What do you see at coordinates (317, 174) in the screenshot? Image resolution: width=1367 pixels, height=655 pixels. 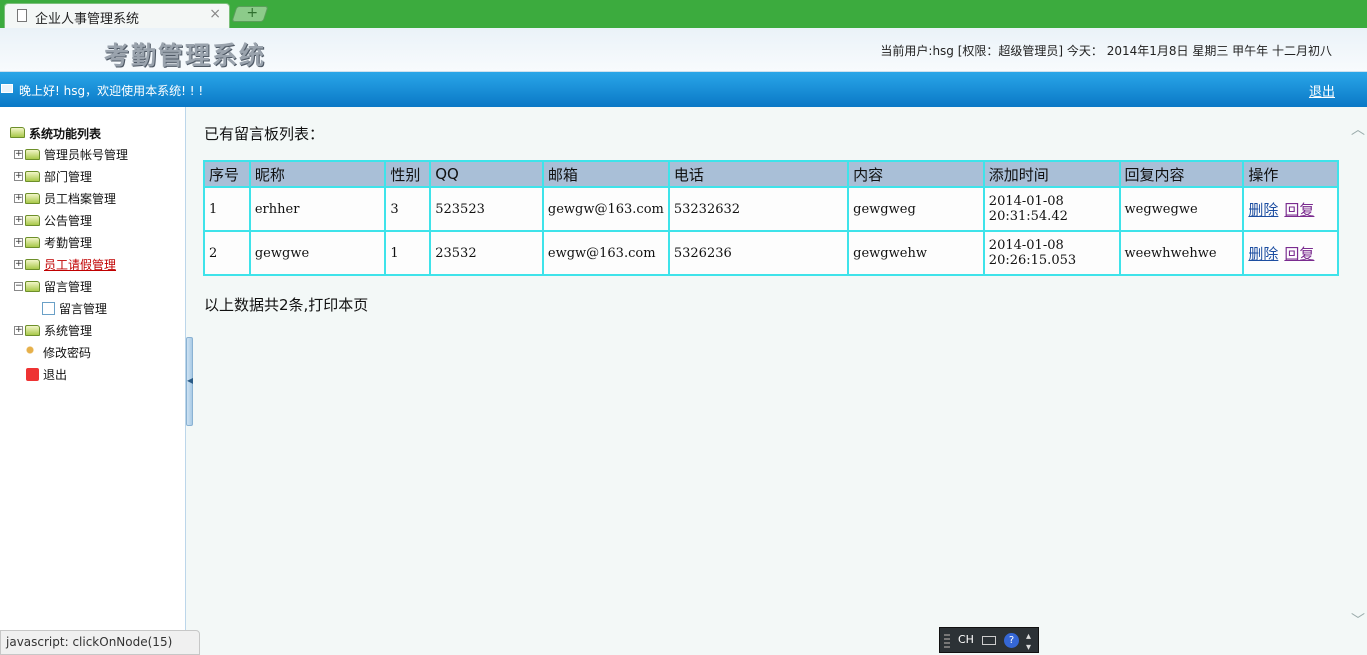 I see `column-header: 昵称` at bounding box center [317, 174].